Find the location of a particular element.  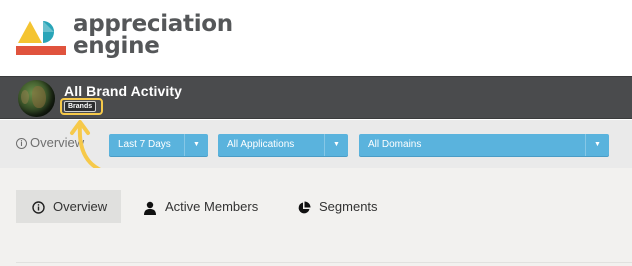

globe-avatar-icon is located at coordinates (36, 98).